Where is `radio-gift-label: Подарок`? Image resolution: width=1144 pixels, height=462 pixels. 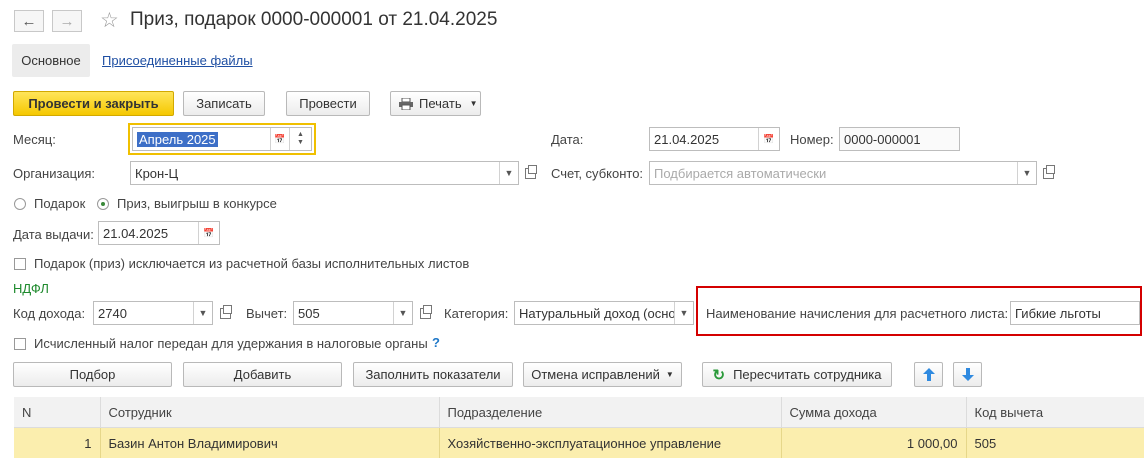 radio-gift-label: Подарок is located at coordinates (60, 203).